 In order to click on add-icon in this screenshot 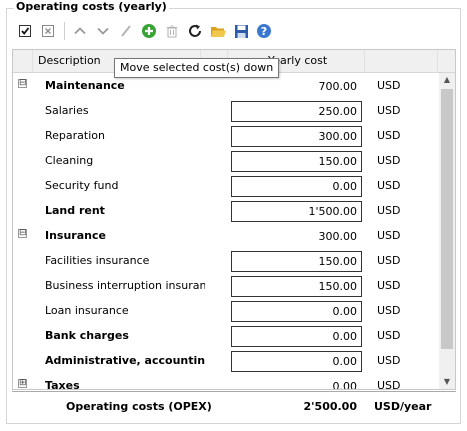, I will do `click(149, 31)`.